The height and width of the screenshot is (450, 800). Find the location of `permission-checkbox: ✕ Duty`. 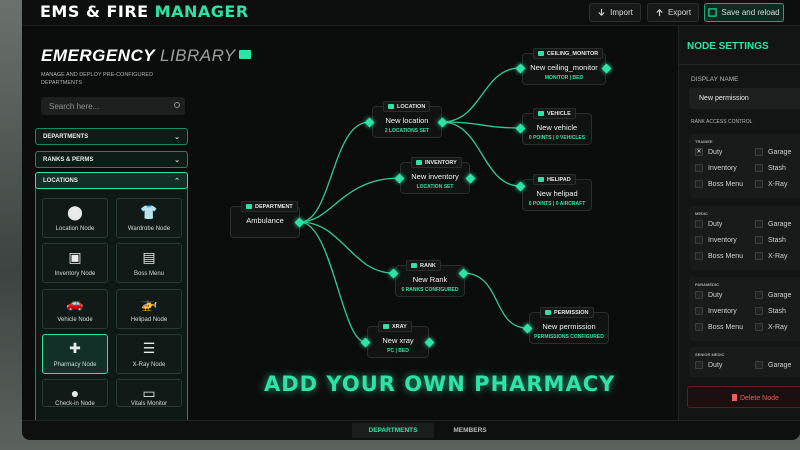

permission-checkbox: ✕ Duty is located at coordinates (708, 152).